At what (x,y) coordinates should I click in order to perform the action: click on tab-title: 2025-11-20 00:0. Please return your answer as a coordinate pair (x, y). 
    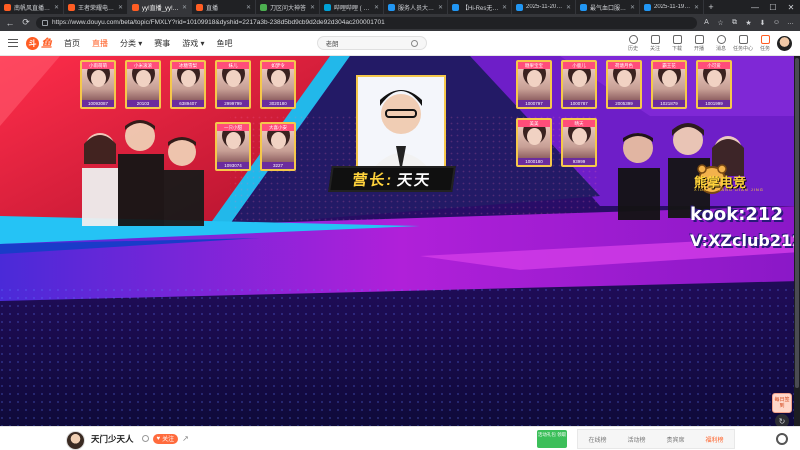
    Looking at the image, I should click on (544, 7).